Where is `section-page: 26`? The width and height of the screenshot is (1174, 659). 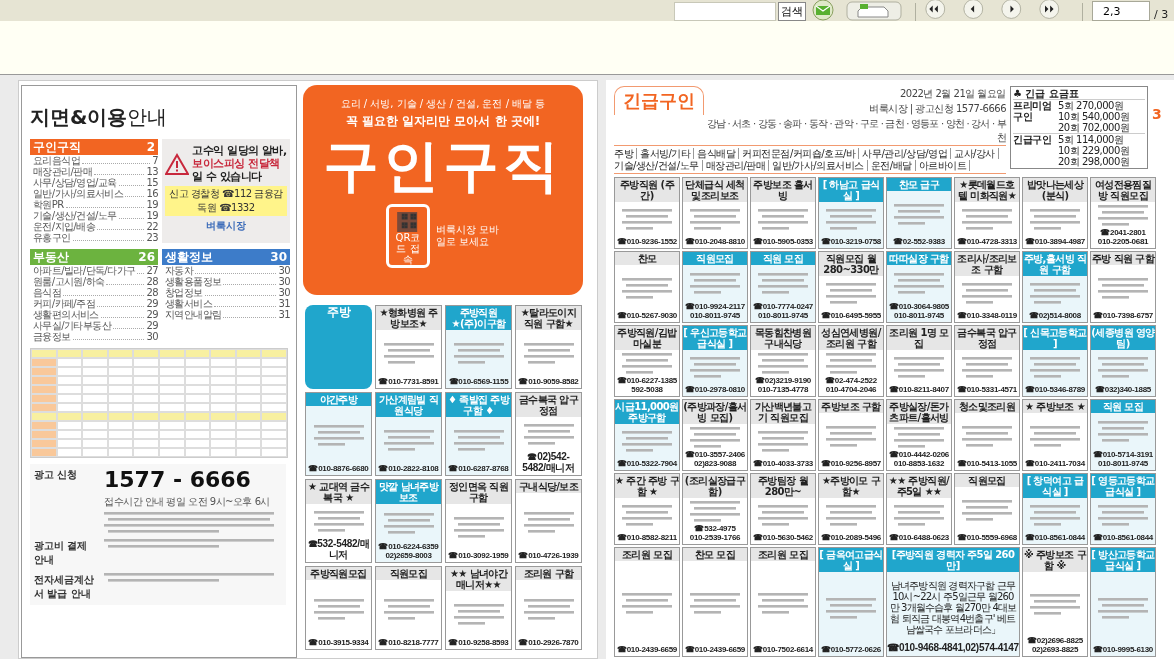
section-page: 26 is located at coordinates (146, 257).